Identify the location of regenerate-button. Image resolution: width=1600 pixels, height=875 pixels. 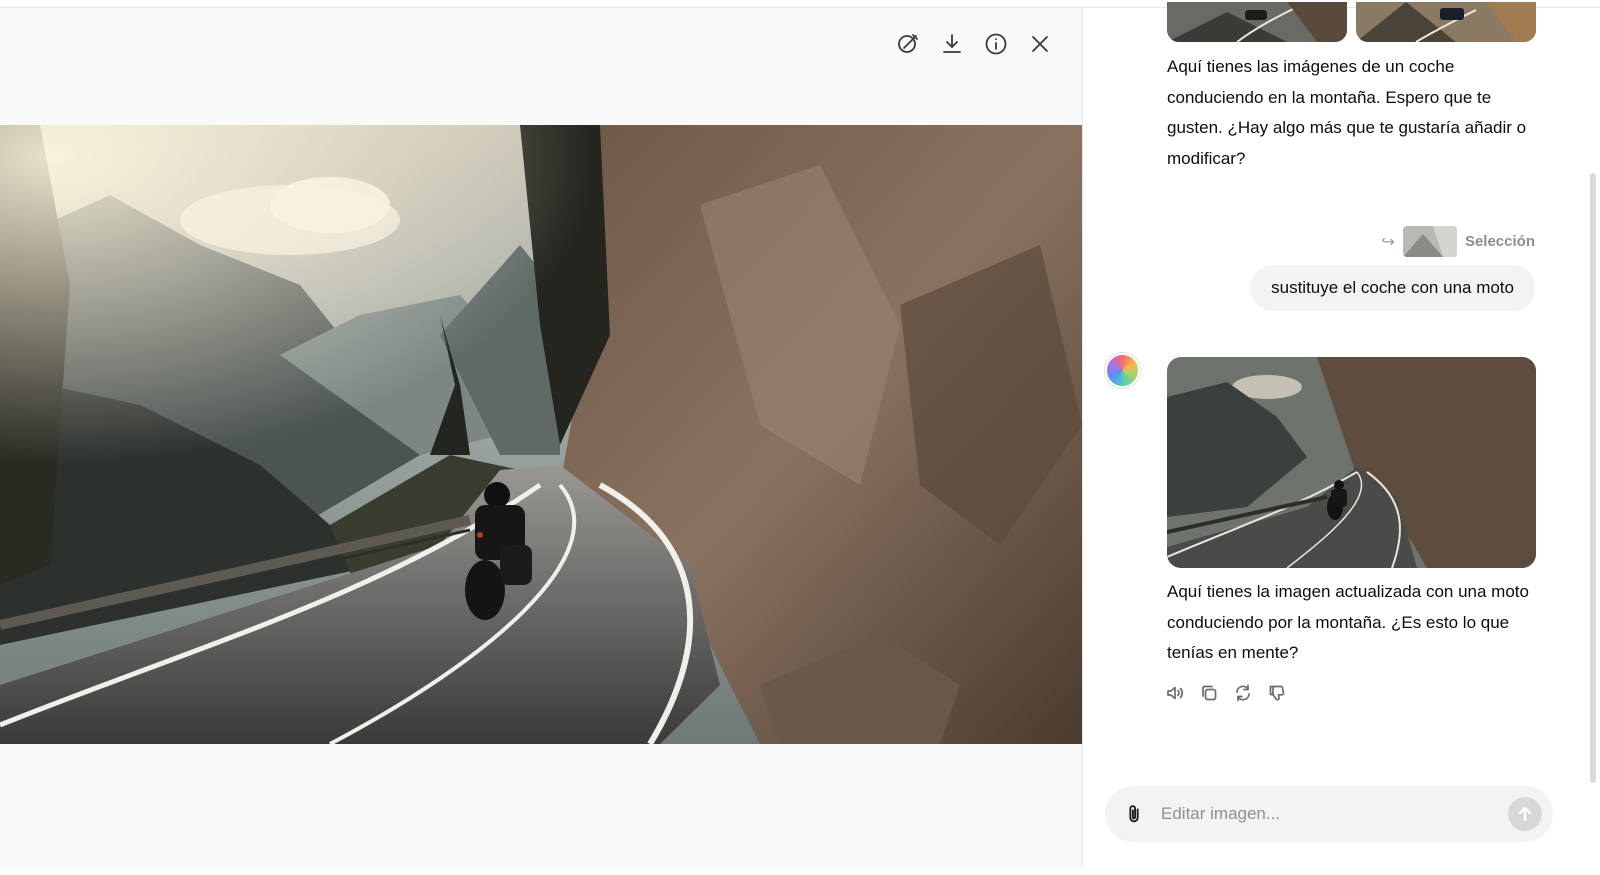
(1243, 693).